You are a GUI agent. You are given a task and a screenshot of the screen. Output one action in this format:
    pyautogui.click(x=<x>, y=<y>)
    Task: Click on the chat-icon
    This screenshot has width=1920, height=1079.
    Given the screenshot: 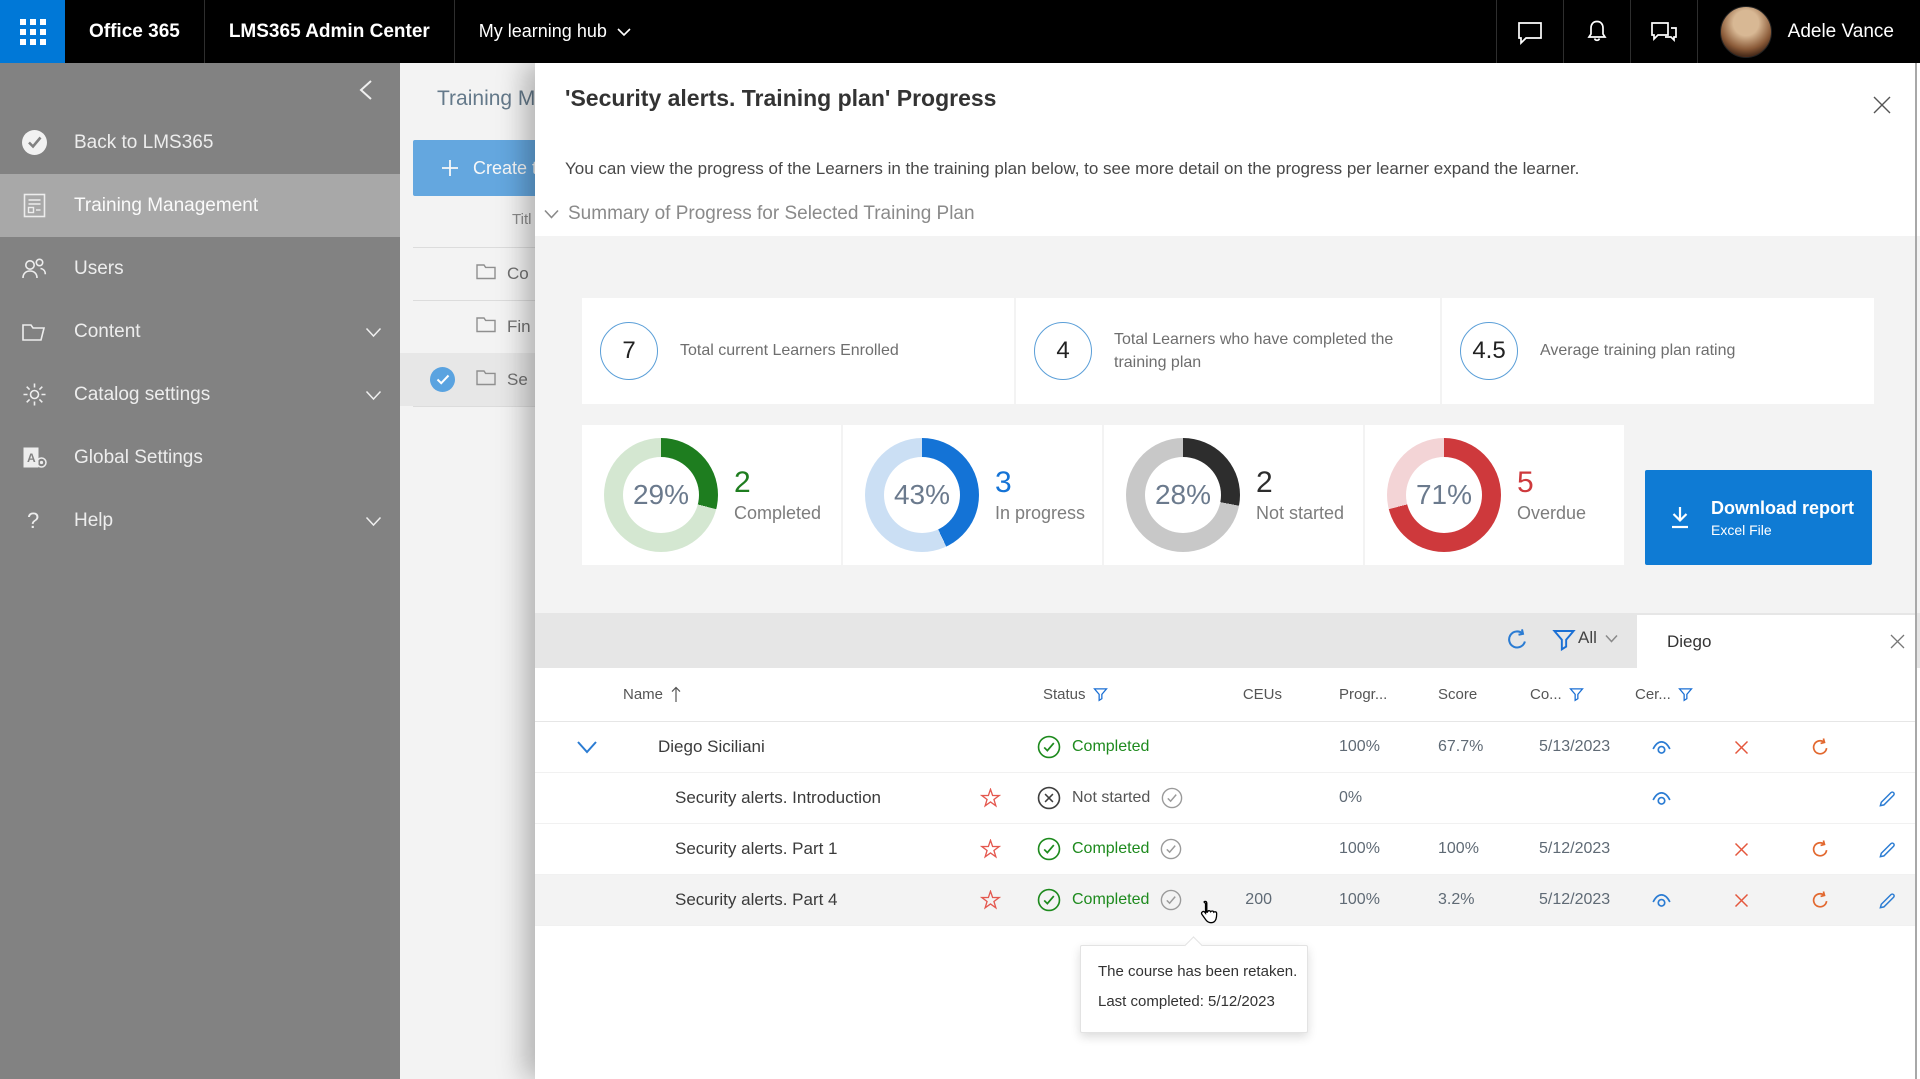 What is the action you would take?
    pyautogui.click(x=1530, y=31)
    